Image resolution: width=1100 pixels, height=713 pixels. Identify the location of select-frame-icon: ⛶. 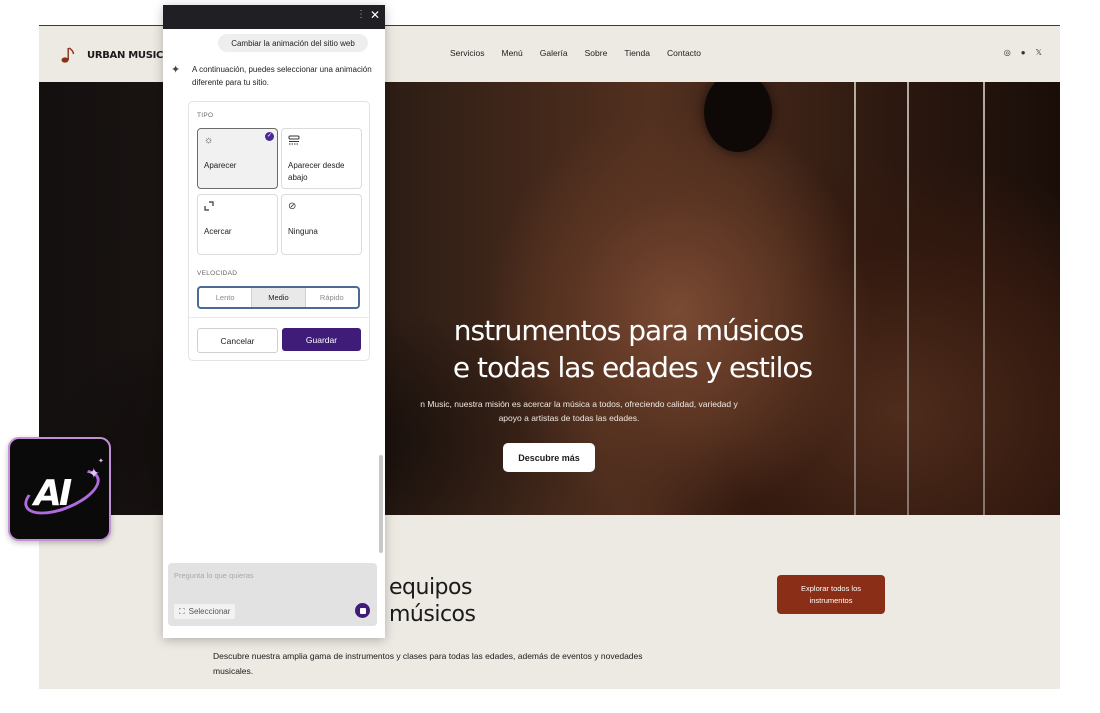
(182, 611).